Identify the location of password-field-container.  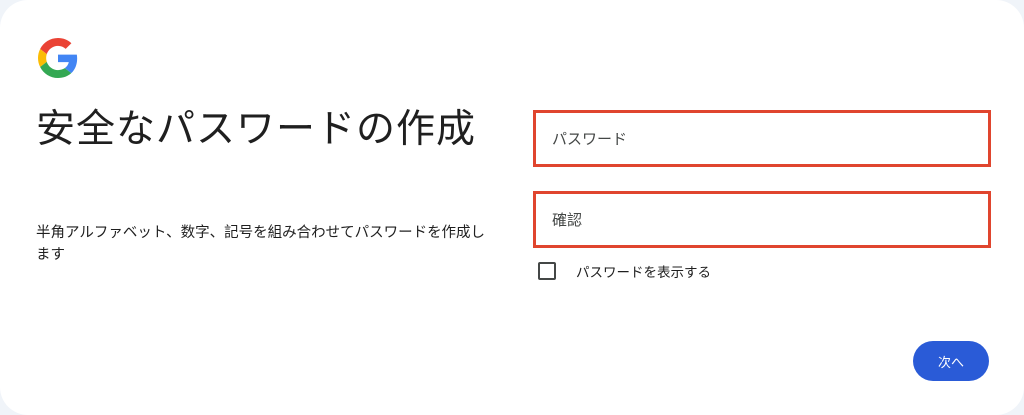
(762, 138).